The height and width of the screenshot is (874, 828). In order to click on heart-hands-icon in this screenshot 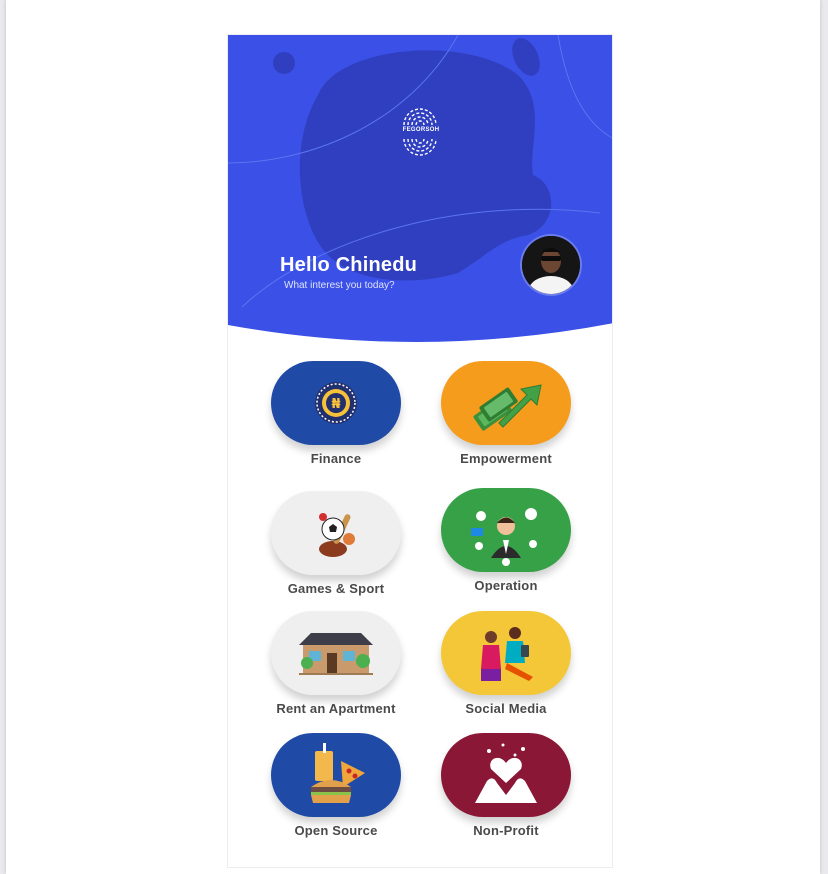, I will do `click(506, 773)`.